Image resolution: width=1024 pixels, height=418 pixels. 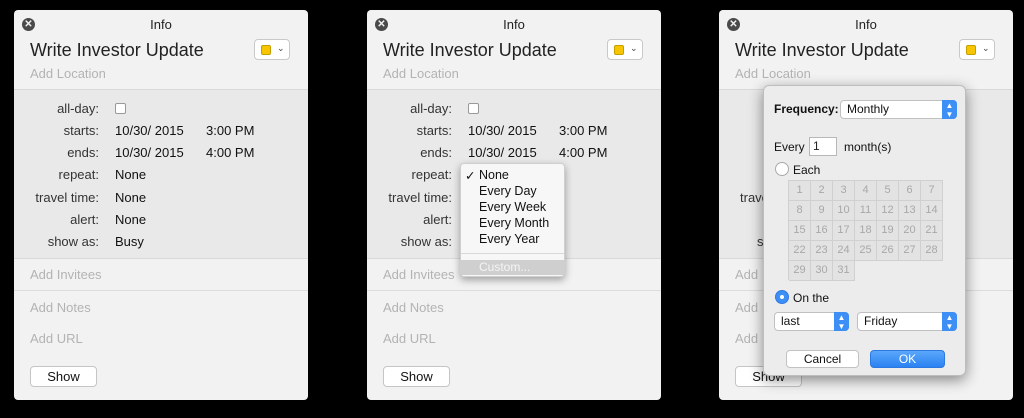 I want to click on day-cell: 14, so click(x=932, y=211).